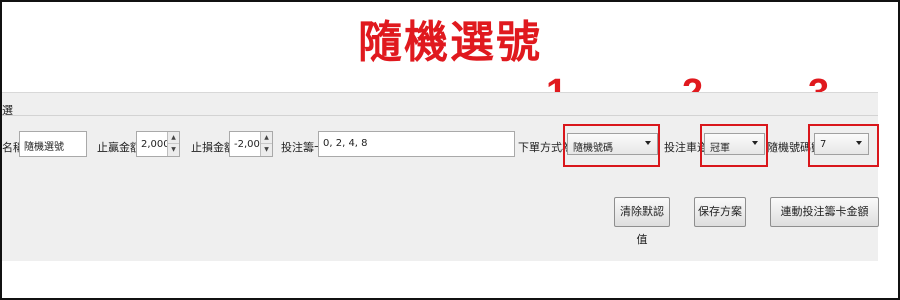  Describe the element at coordinates (824, 212) in the screenshot. I see `link-bet-amount-button: 連動投注籌卡金額` at that location.